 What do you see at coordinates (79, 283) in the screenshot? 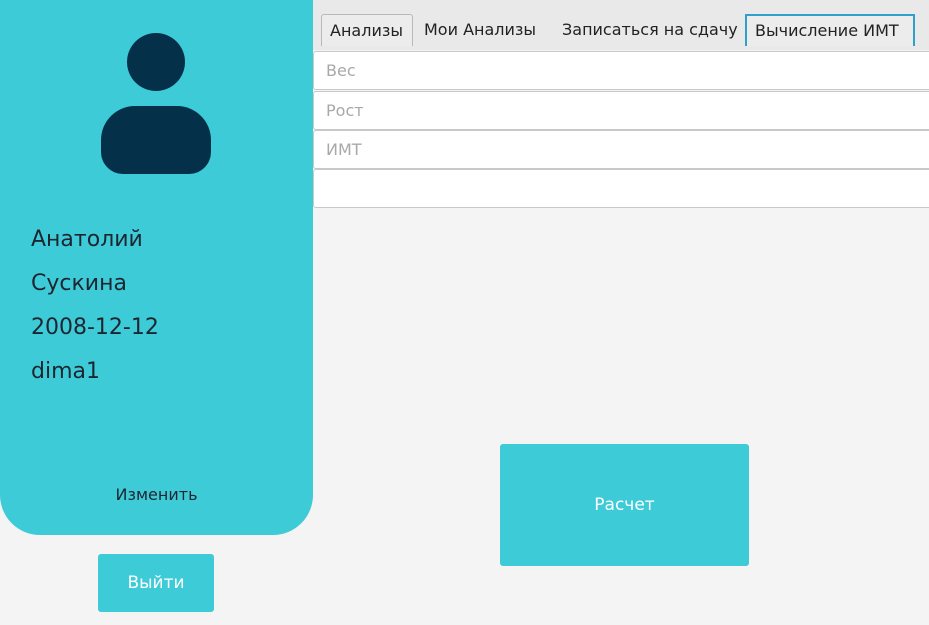
I see `profile-last-name: Сускина` at bounding box center [79, 283].